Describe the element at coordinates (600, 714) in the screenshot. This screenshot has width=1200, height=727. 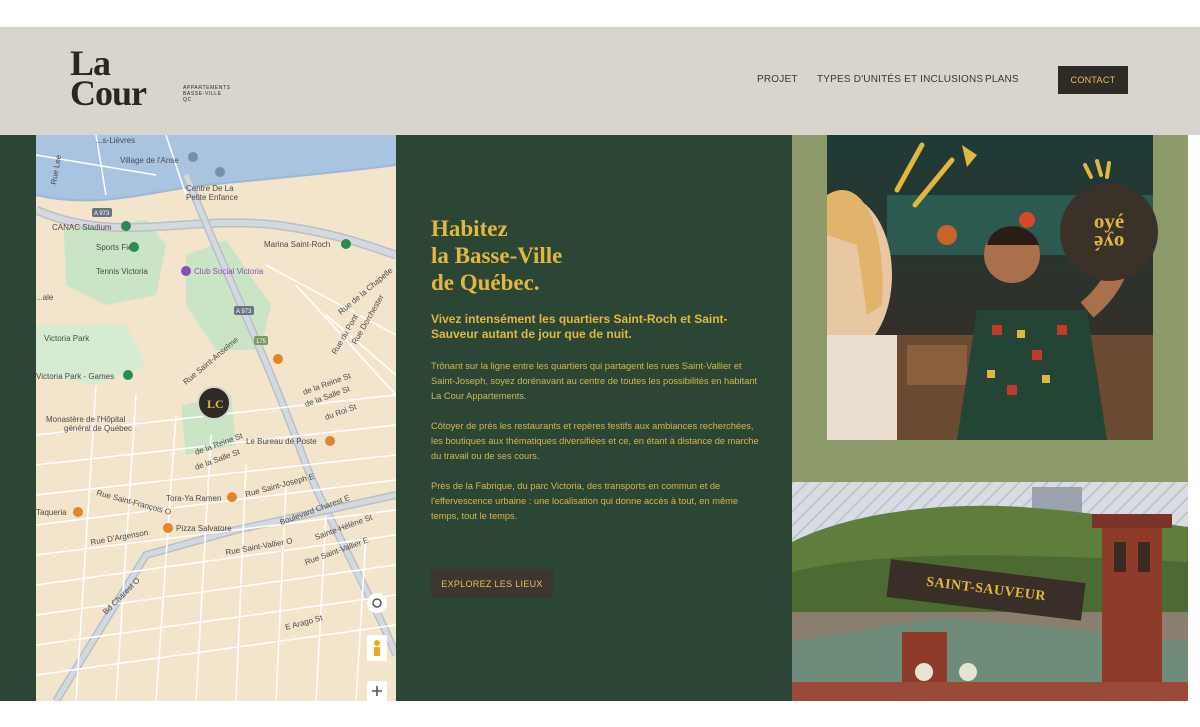
I see `bottom-strip` at that location.